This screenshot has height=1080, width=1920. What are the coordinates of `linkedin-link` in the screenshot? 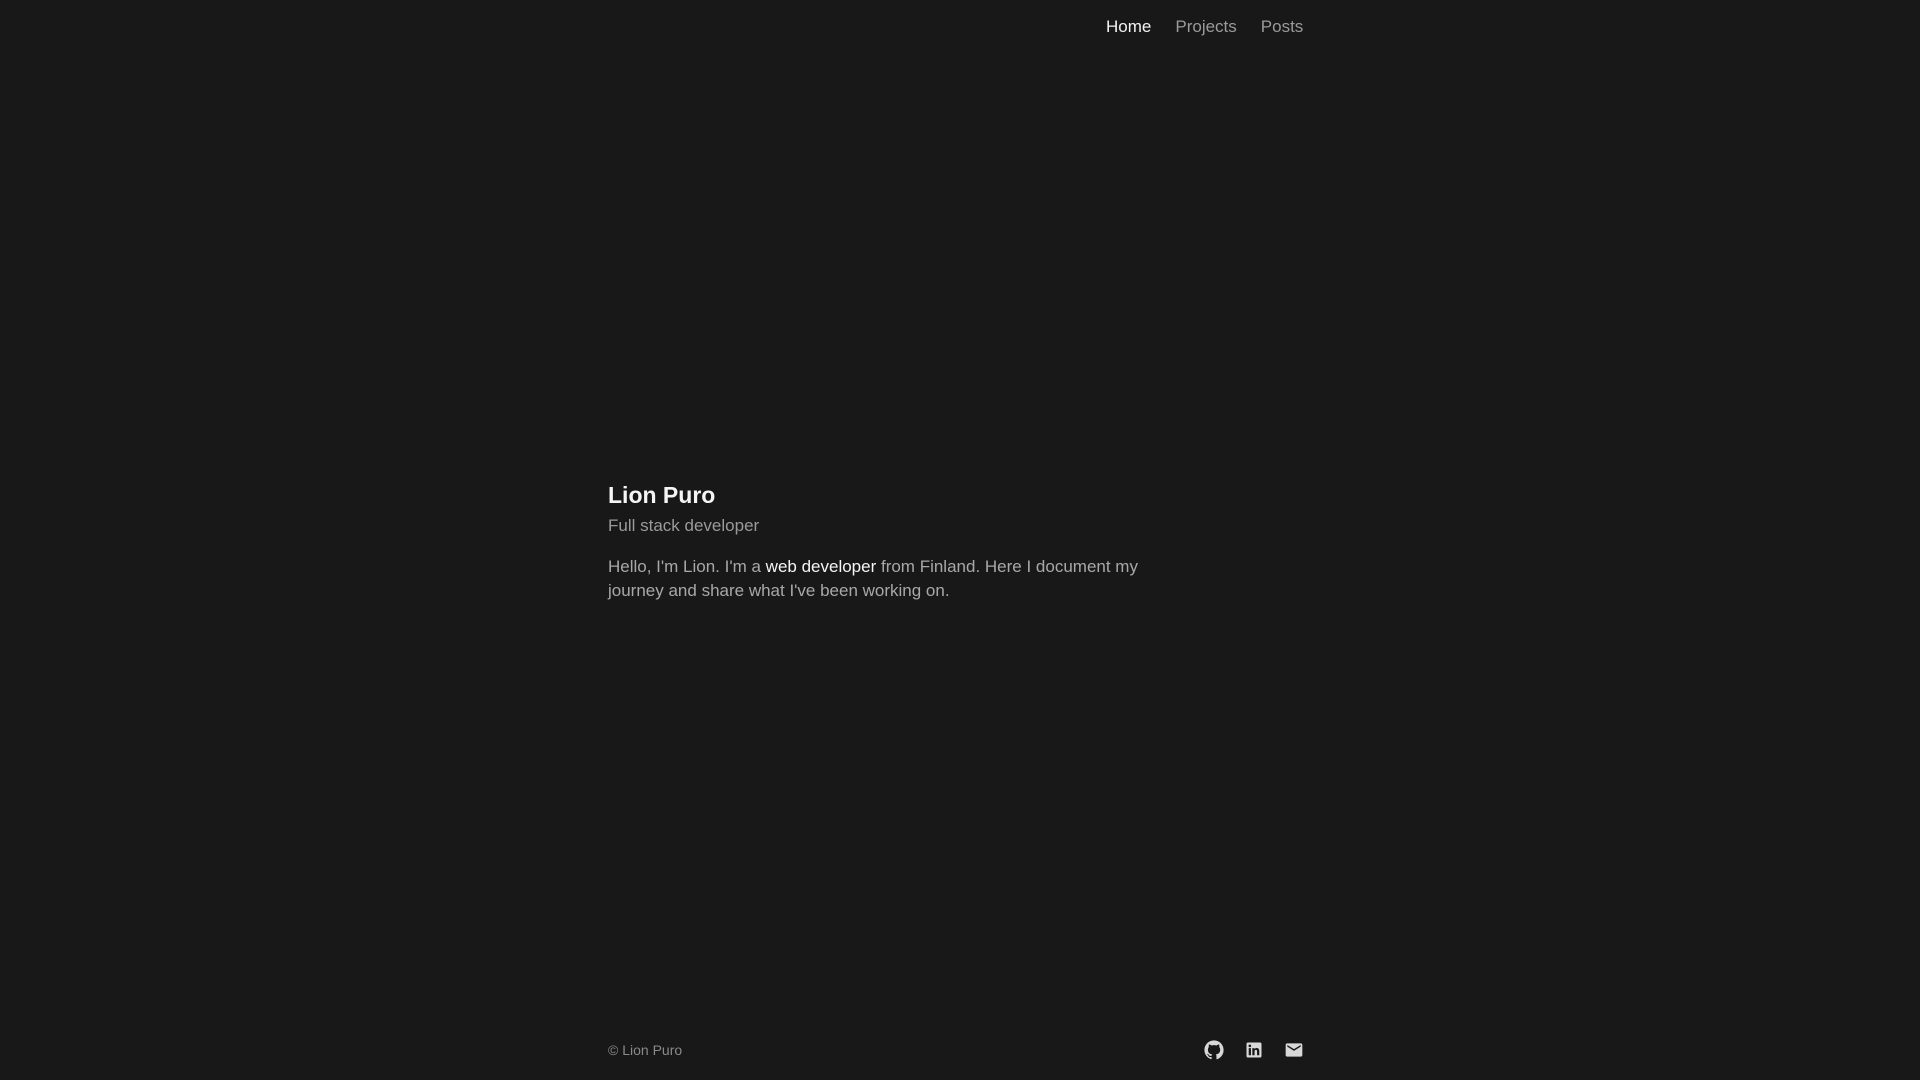 It's located at (1254, 1050).